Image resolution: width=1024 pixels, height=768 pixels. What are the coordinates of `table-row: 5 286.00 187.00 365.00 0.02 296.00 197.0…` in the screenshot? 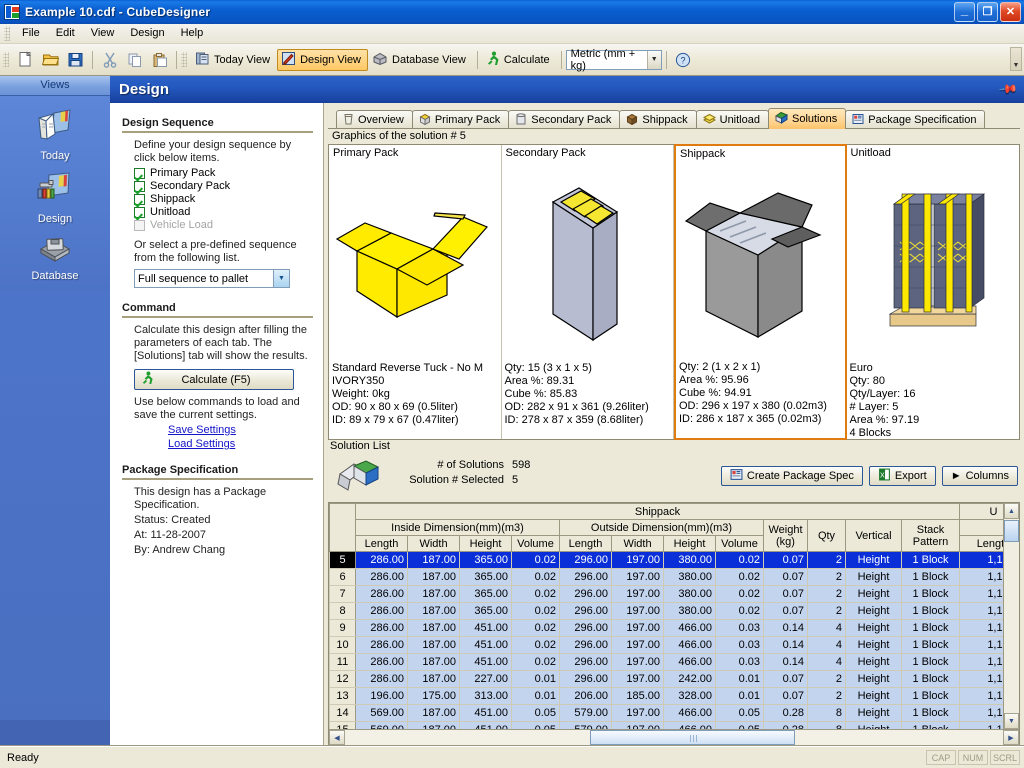 It's located at (666, 560).